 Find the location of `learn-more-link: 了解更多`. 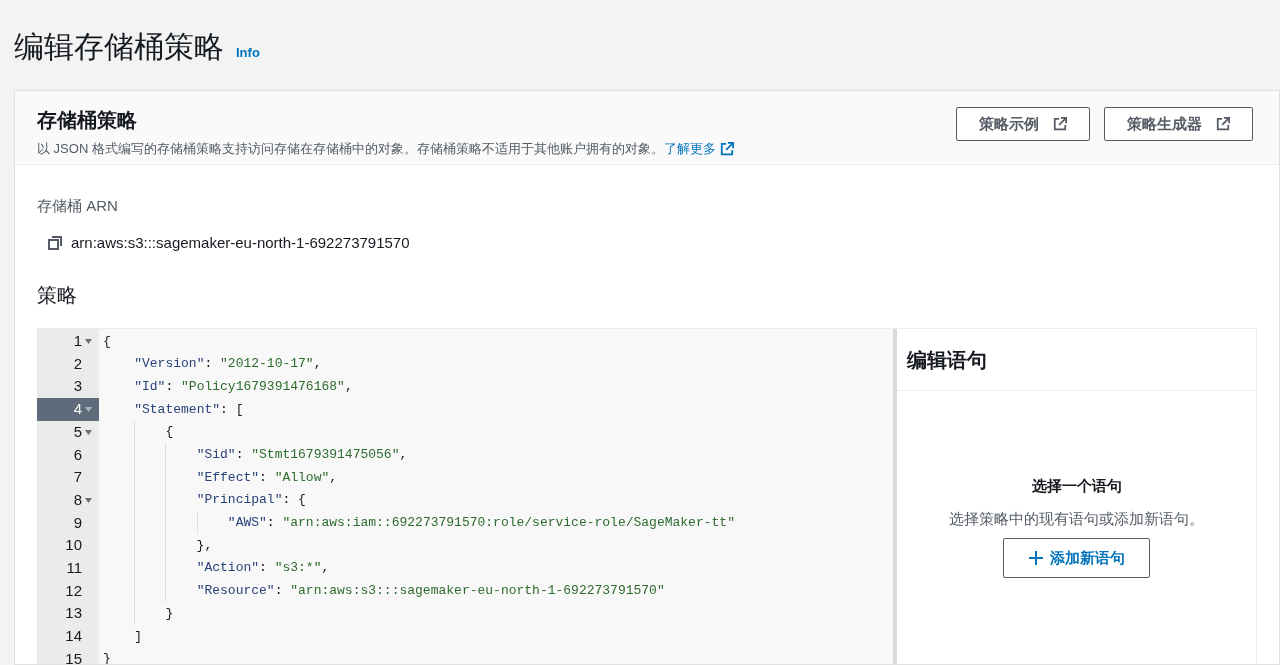

learn-more-link: 了解更多 is located at coordinates (698, 149).